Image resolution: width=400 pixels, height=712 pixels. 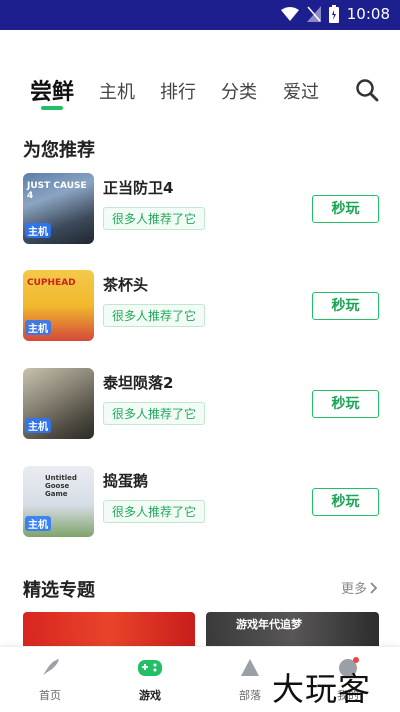 I want to click on rocket-icon, so click(x=51, y=667).